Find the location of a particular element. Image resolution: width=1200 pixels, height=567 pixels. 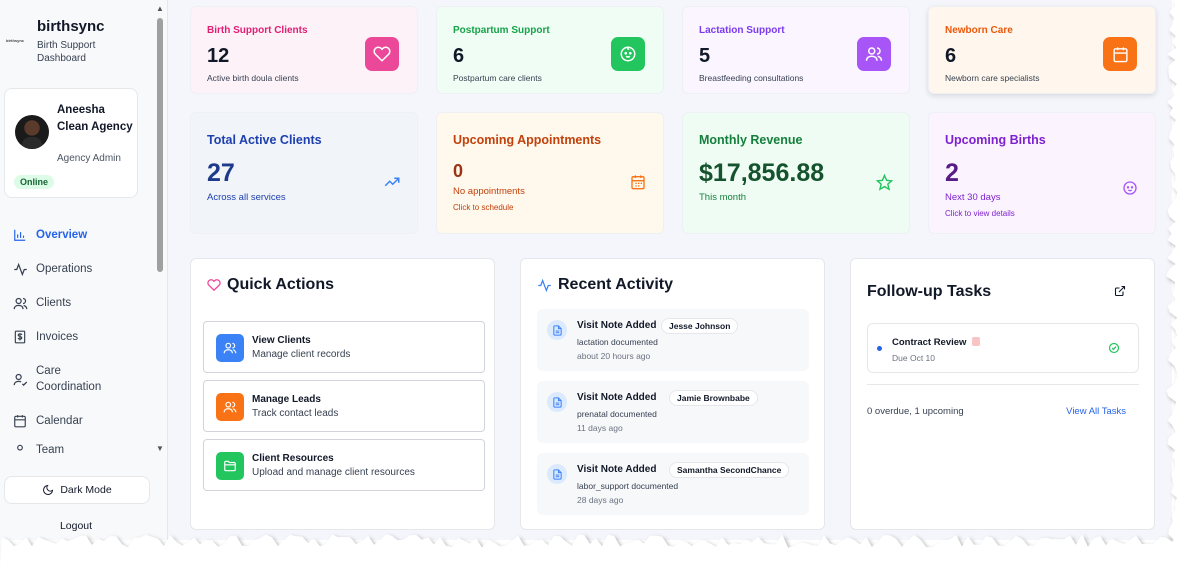

task-summary: 0 overdue, 1 upcoming is located at coordinates (915, 411).